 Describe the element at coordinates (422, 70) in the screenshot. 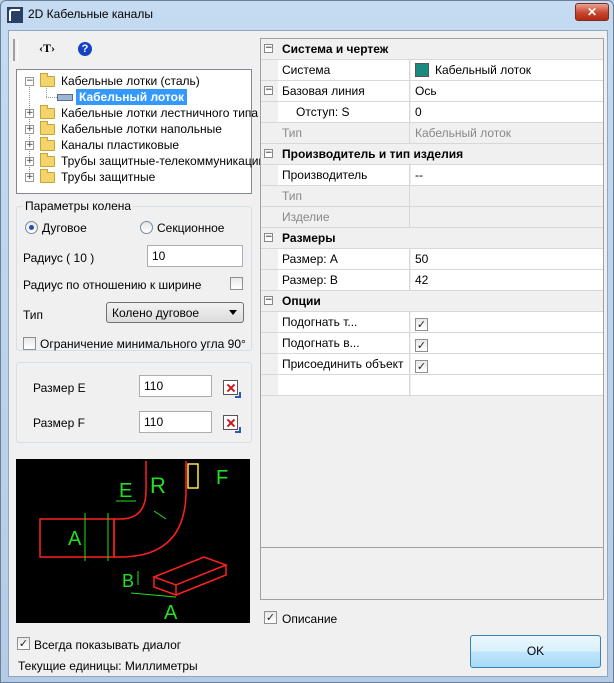

I see `color-swatch-icon` at that location.